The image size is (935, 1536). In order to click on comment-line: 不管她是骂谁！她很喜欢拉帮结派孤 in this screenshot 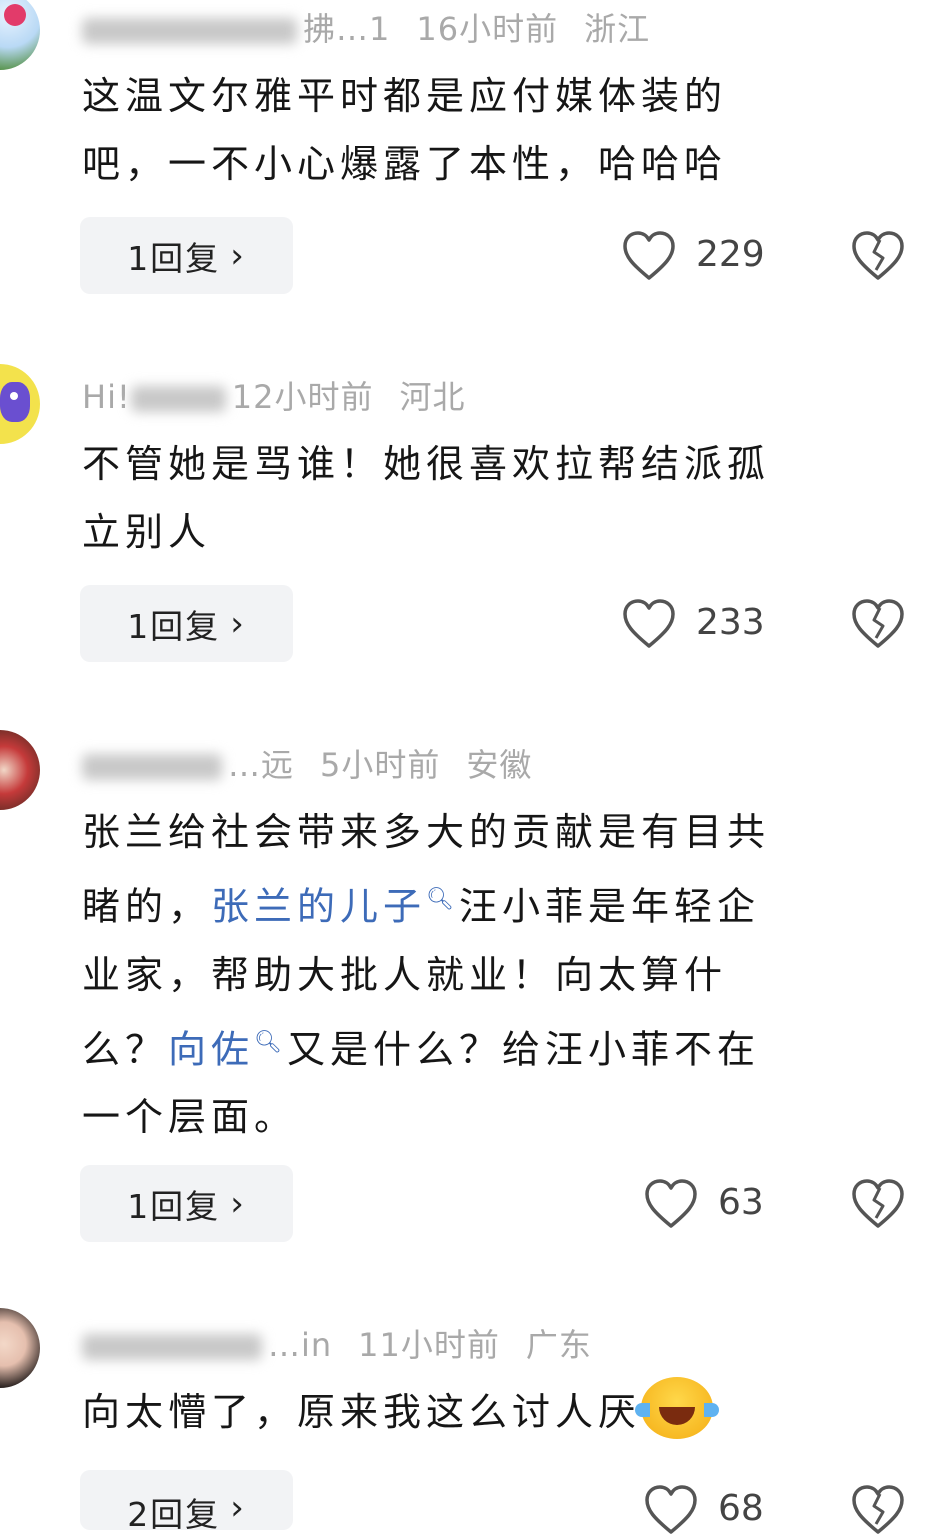, I will do `click(426, 464)`.